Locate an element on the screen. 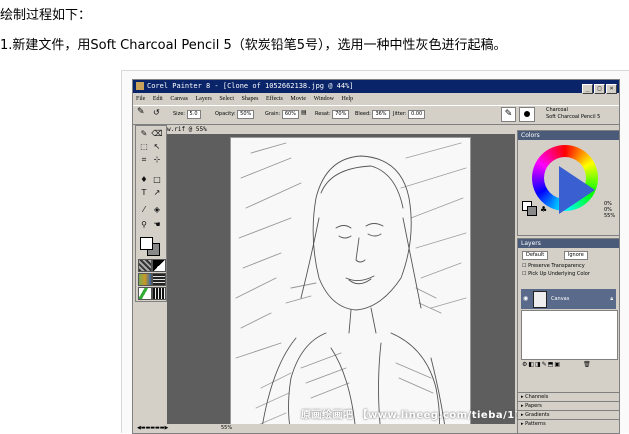 The height and width of the screenshot is (434, 629). document-tab-title: w.rif @ 55% is located at coordinates (187, 129).